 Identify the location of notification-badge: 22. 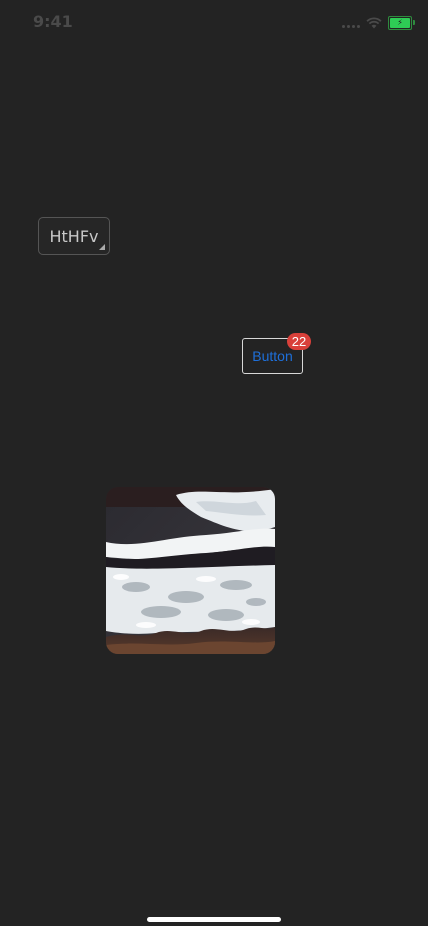
(299, 341).